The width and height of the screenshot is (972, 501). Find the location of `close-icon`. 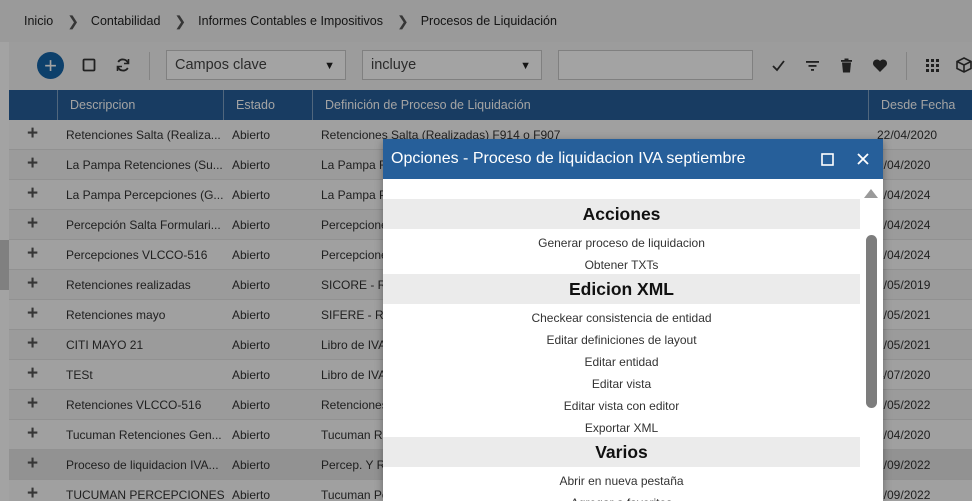

close-icon is located at coordinates (863, 159).